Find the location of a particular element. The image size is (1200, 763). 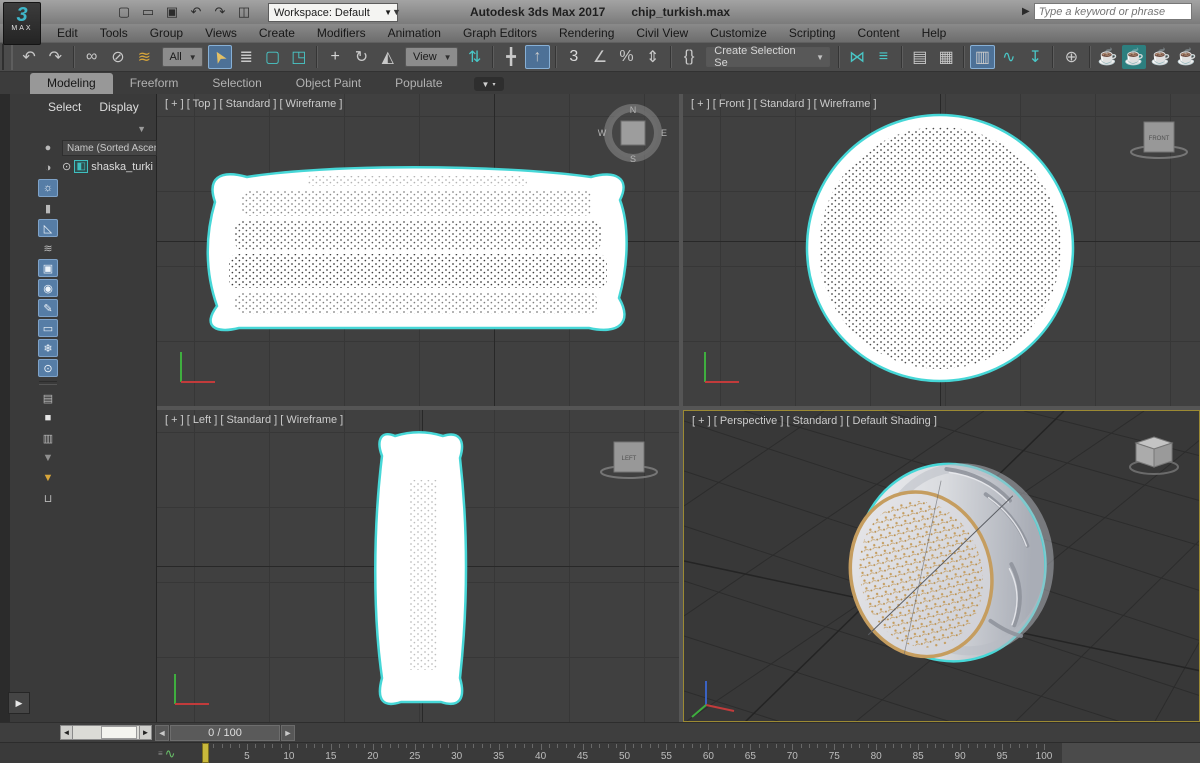

keyboard-shortcut-override-icon: ↑ is located at coordinates (537, 57).